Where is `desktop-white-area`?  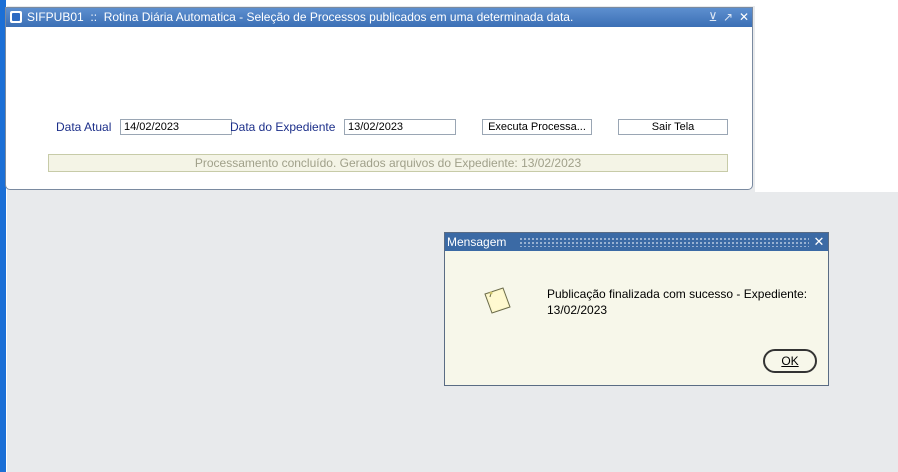 desktop-white-area is located at coordinates (826, 96).